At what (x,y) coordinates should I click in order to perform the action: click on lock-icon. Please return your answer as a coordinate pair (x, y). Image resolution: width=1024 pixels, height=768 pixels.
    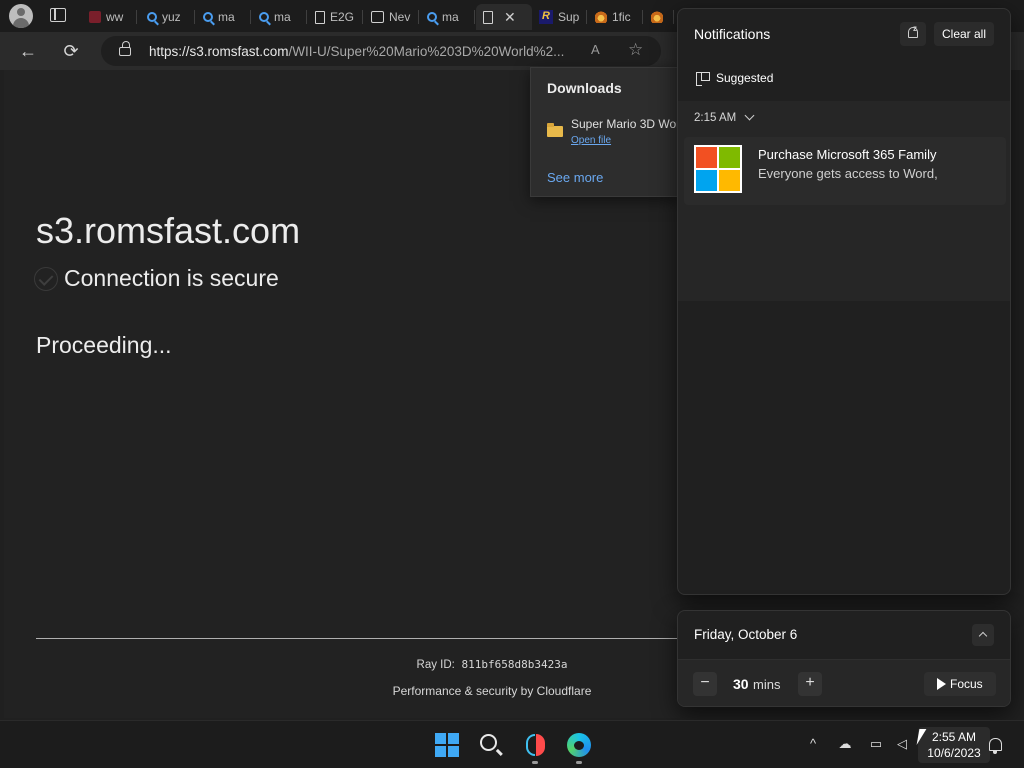
    Looking at the image, I should click on (125, 48).